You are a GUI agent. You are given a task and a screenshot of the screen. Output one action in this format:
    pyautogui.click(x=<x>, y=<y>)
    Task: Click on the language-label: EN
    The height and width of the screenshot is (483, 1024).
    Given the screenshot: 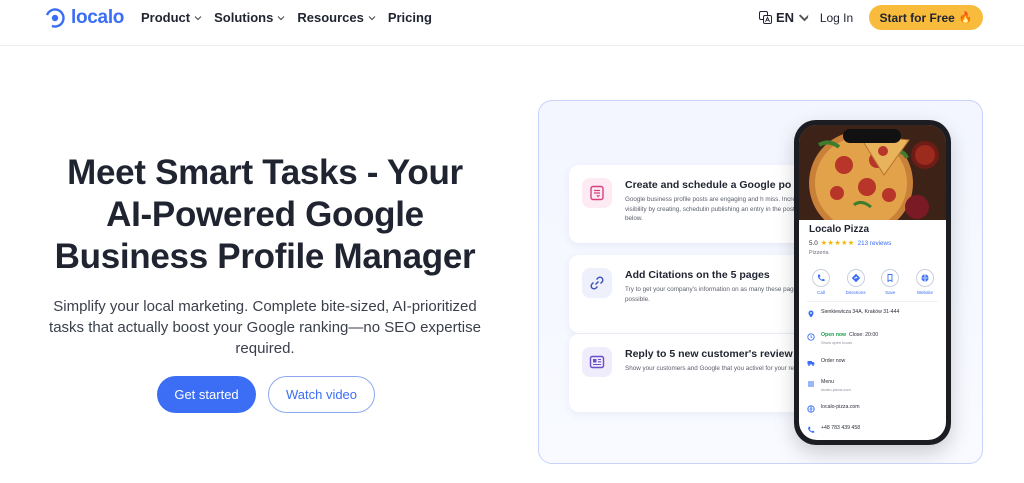 What is the action you would take?
    pyautogui.click(x=785, y=17)
    